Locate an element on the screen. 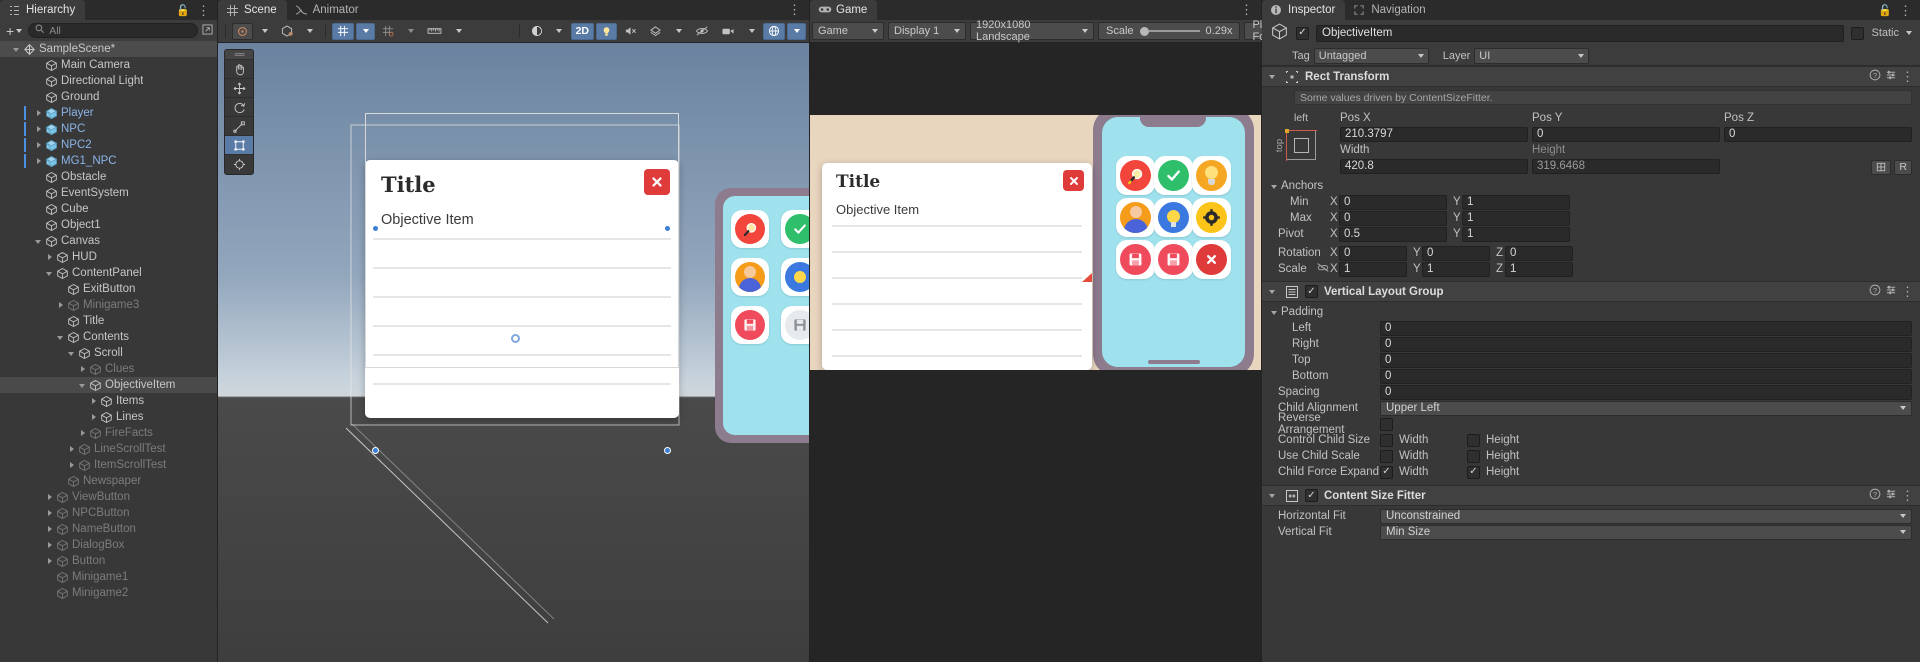 This screenshot has width=1920, height=662. component-header-rect-transform: Rect Transform ? ⋮ is located at coordinates (1591, 76).